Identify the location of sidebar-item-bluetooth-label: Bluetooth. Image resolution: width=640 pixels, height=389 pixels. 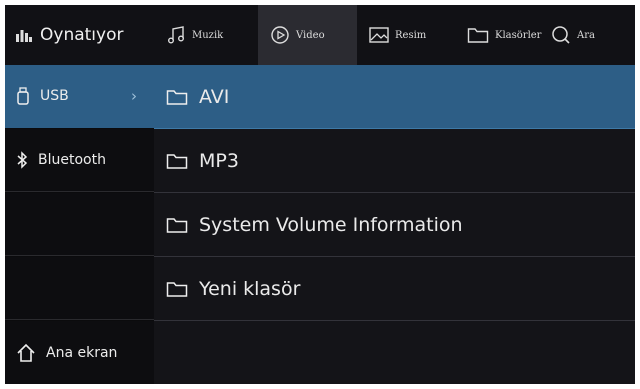
(72, 160).